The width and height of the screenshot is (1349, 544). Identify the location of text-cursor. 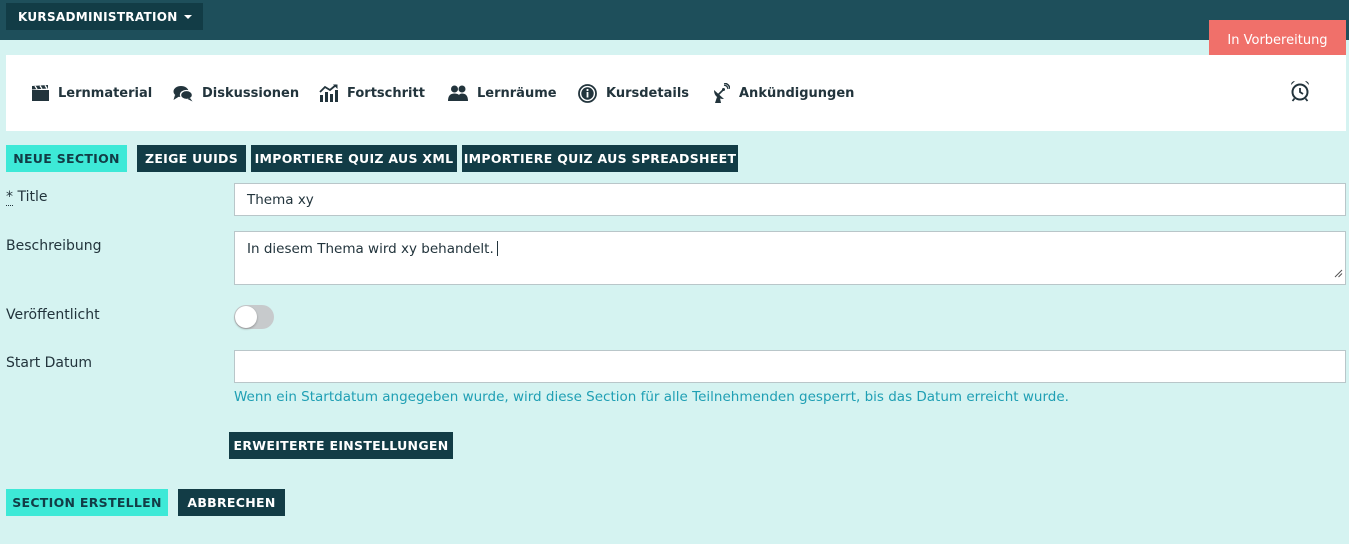
(497, 248).